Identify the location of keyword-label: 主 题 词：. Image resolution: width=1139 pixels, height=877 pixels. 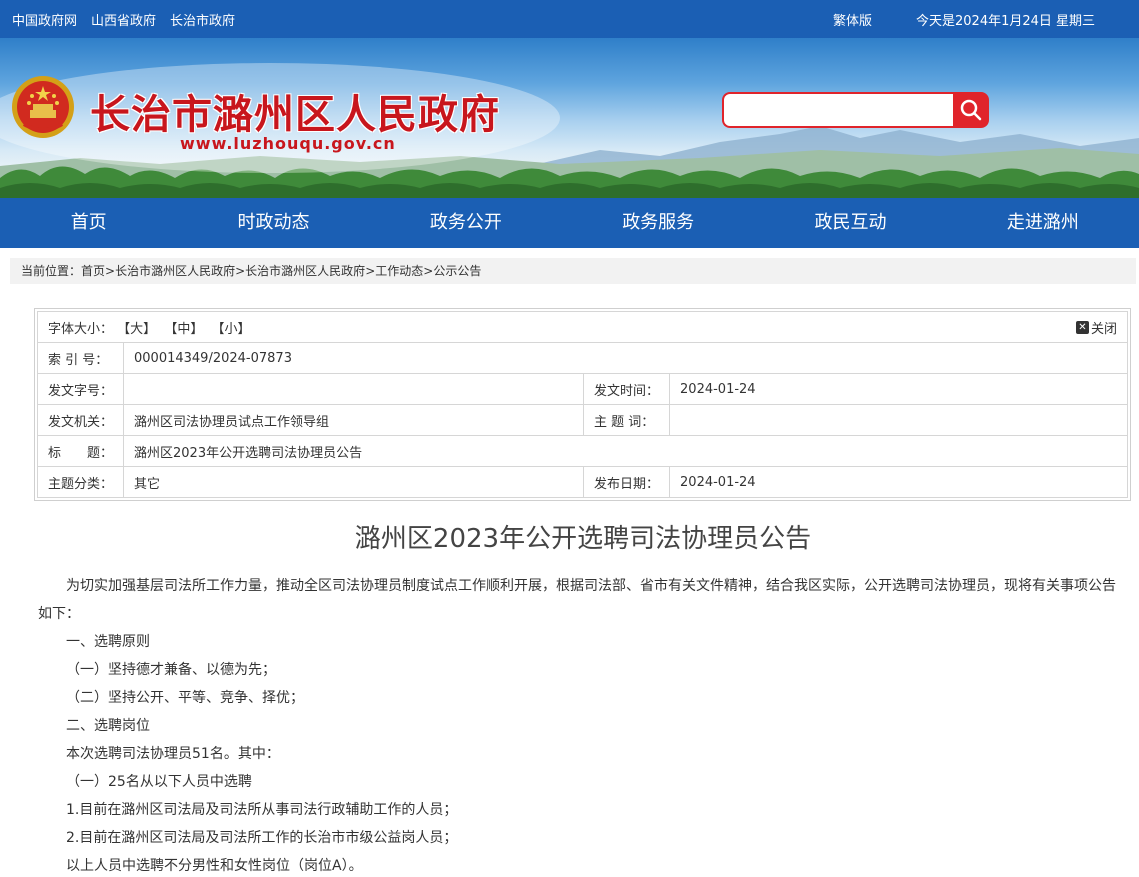
(627, 420).